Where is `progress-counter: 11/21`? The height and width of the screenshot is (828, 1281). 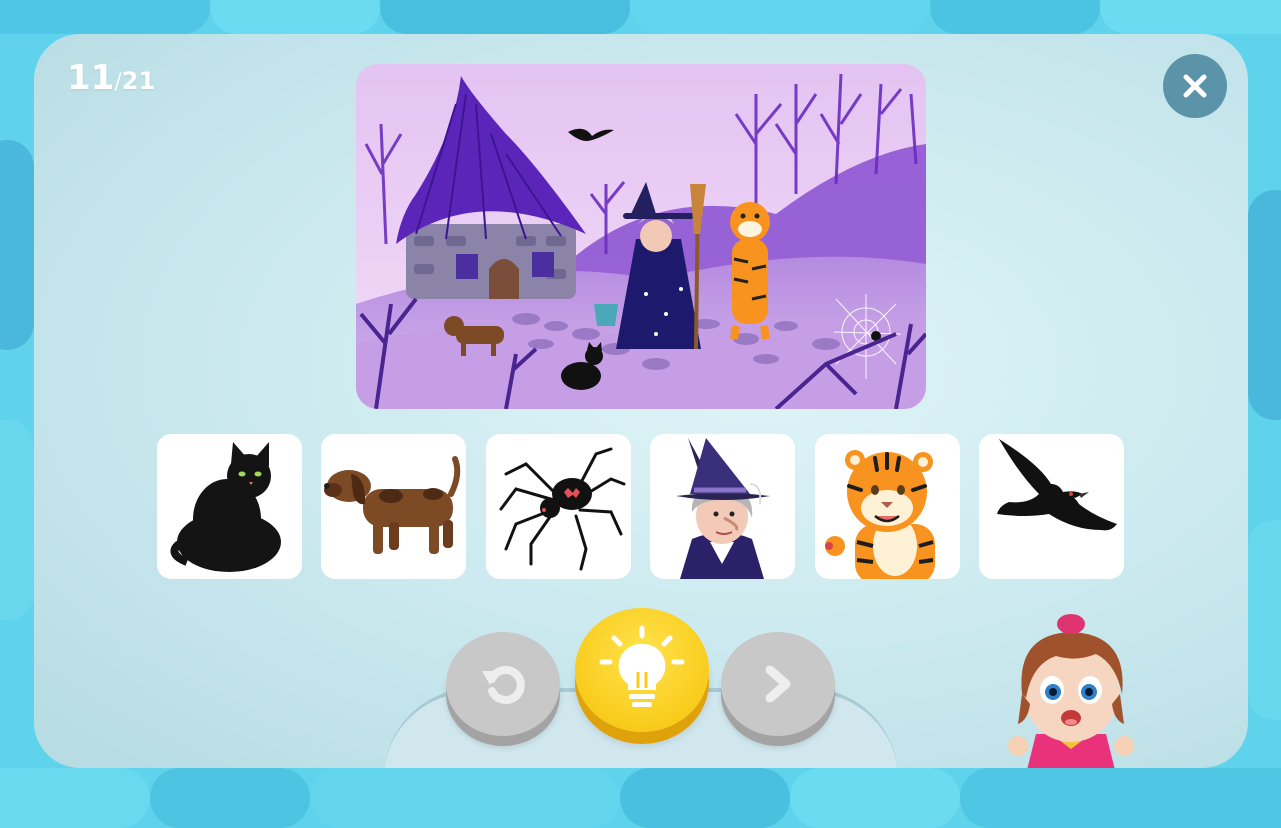
progress-counter: 11/21 is located at coordinates (111, 78).